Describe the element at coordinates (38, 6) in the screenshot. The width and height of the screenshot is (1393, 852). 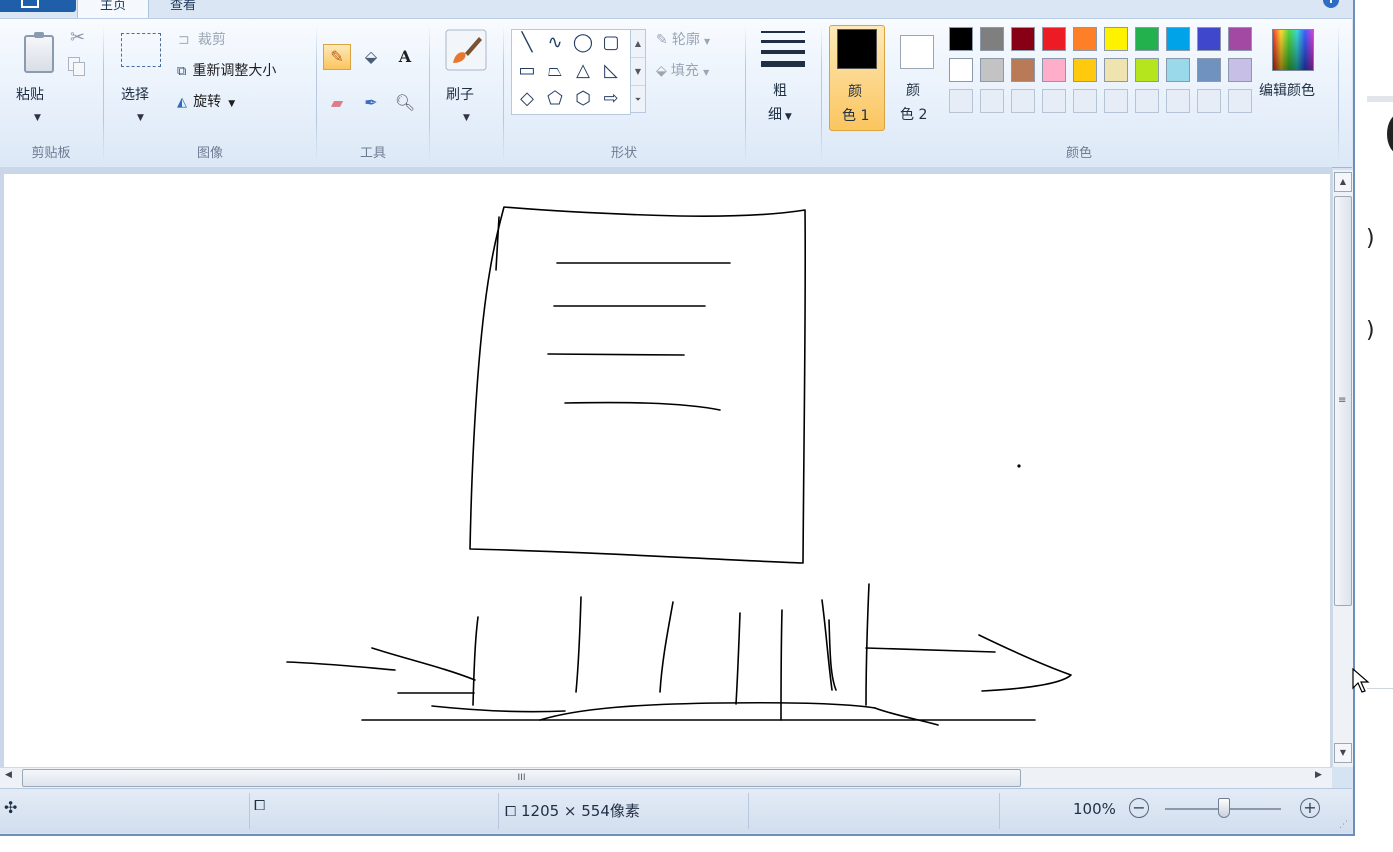
I see `file-menu-button` at that location.